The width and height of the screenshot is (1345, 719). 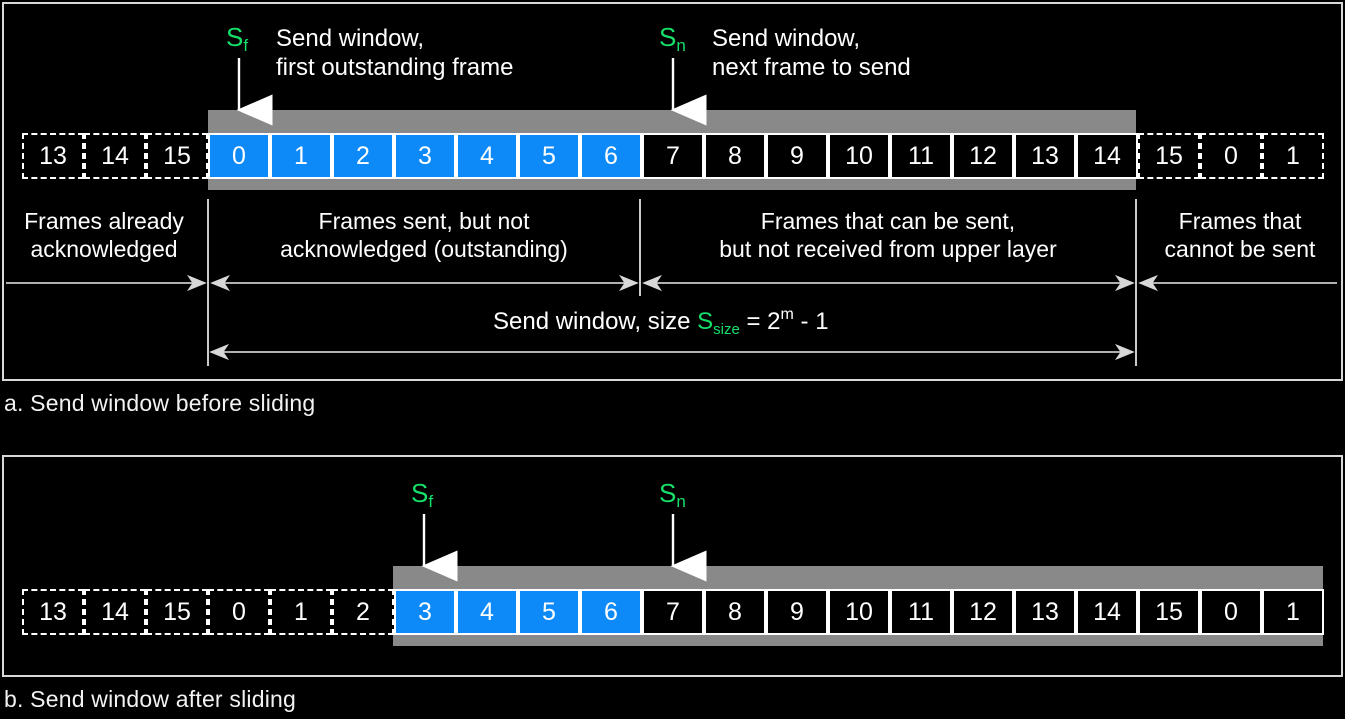 I want to click on pointer-text-sf-a: Send window, first outstanding frame, so click(x=395, y=53).